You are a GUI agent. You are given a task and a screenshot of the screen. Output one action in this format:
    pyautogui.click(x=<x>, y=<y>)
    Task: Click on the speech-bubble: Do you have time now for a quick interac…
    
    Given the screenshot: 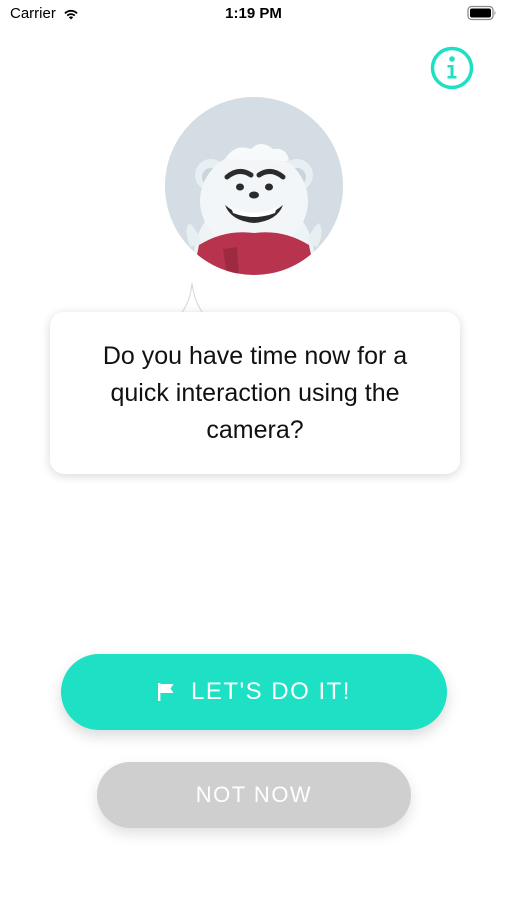 What is the action you would take?
    pyautogui.click(x=255, y=393)
    